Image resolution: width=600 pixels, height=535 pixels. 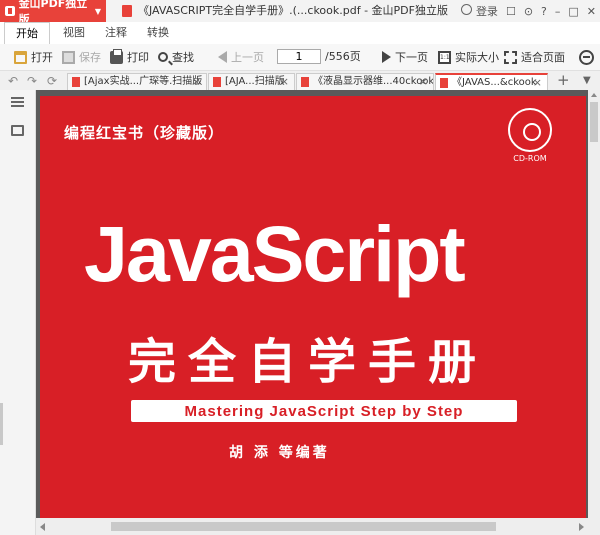 What do you see at coordinates (42, 527) in the screenshot?
I see `scroll-left-icon` at bounding box center [42, 527].